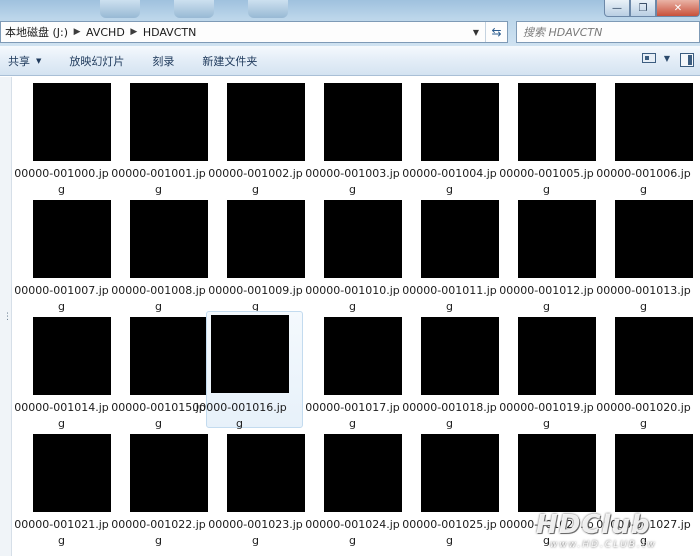 This screenshot has width=700, height=556. Describe the element at coordinates (352, 532) in the screenshot. I see `file-name: 00000-001024.jpg` at that location.